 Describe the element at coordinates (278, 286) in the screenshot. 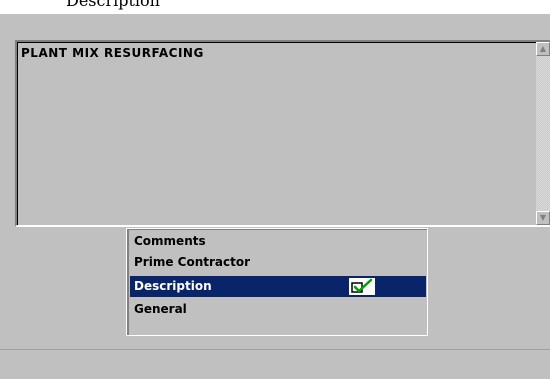

I see `list-item-description: Description` at that location.